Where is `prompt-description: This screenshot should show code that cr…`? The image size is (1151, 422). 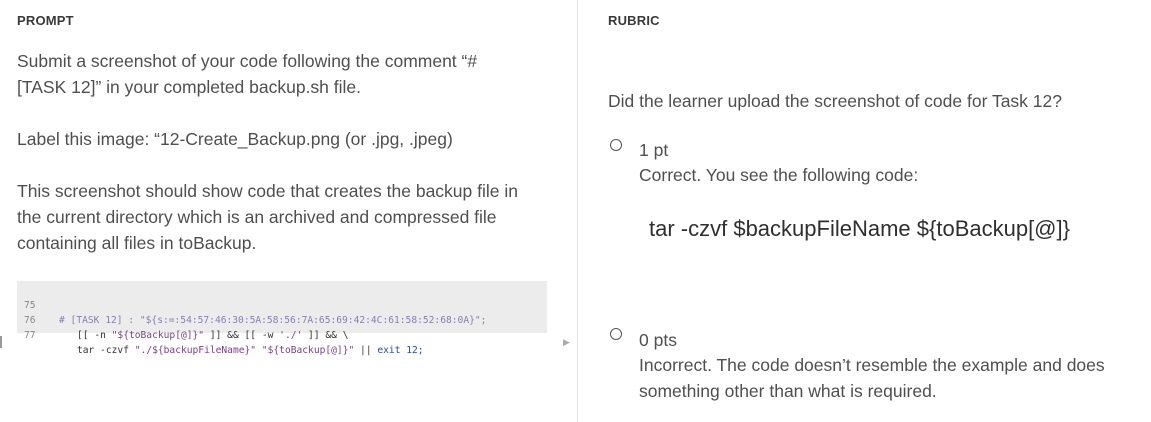
prompt-description: This screenshot should show code that cr… is located at coordinates (267, 217).